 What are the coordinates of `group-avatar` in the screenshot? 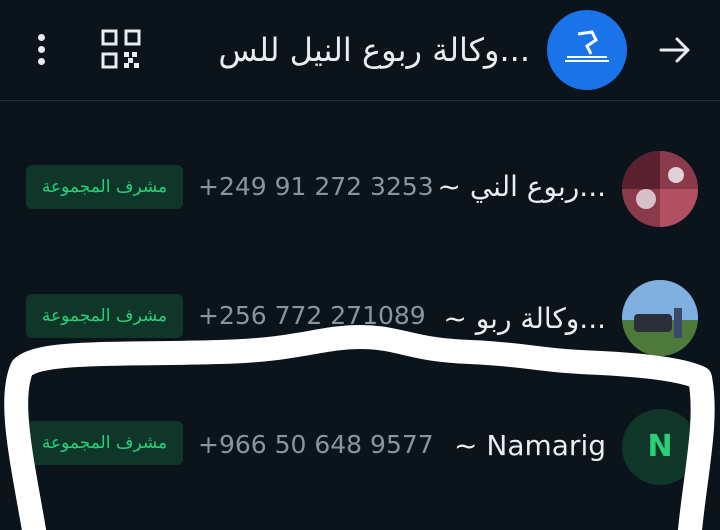 It's located at (587, 50).